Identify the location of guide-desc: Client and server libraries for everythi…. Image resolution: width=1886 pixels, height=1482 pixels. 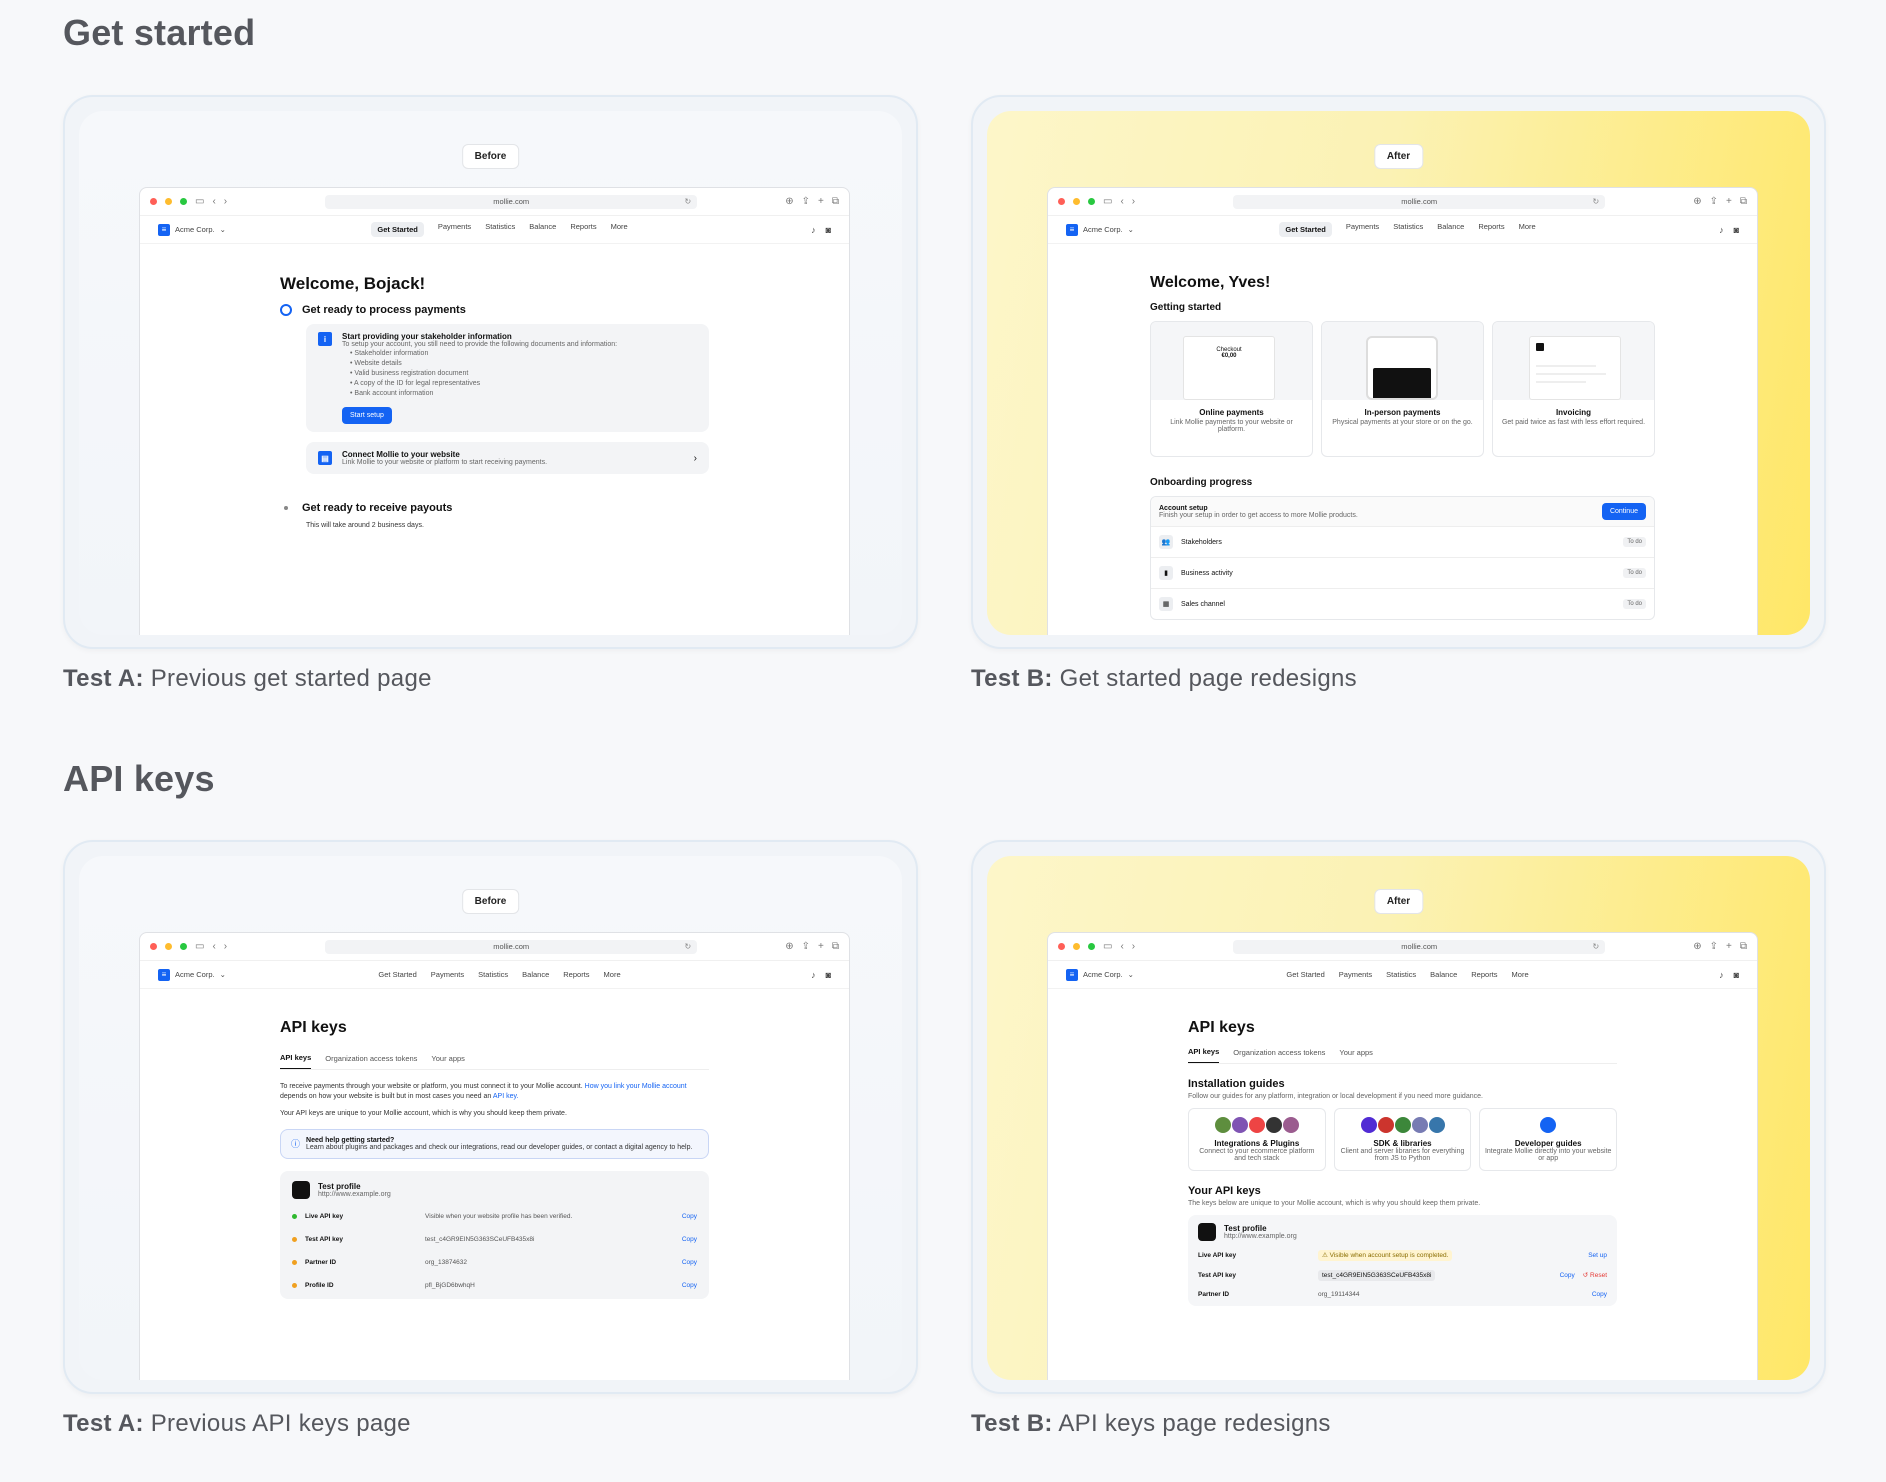
(1402, 1155).